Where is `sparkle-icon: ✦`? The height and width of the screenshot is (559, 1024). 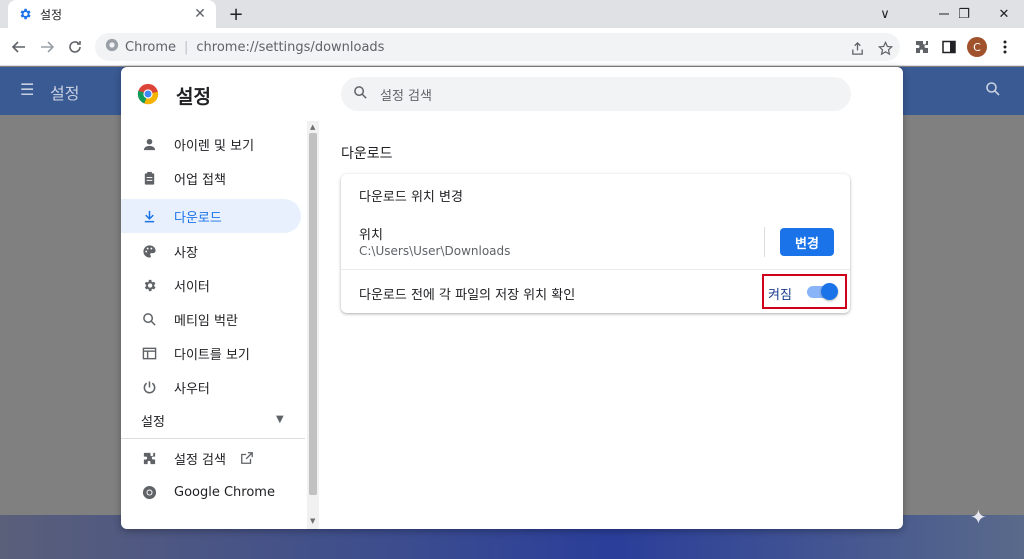
sparkle-icon: ✦ is located at coordinates (978, 517).